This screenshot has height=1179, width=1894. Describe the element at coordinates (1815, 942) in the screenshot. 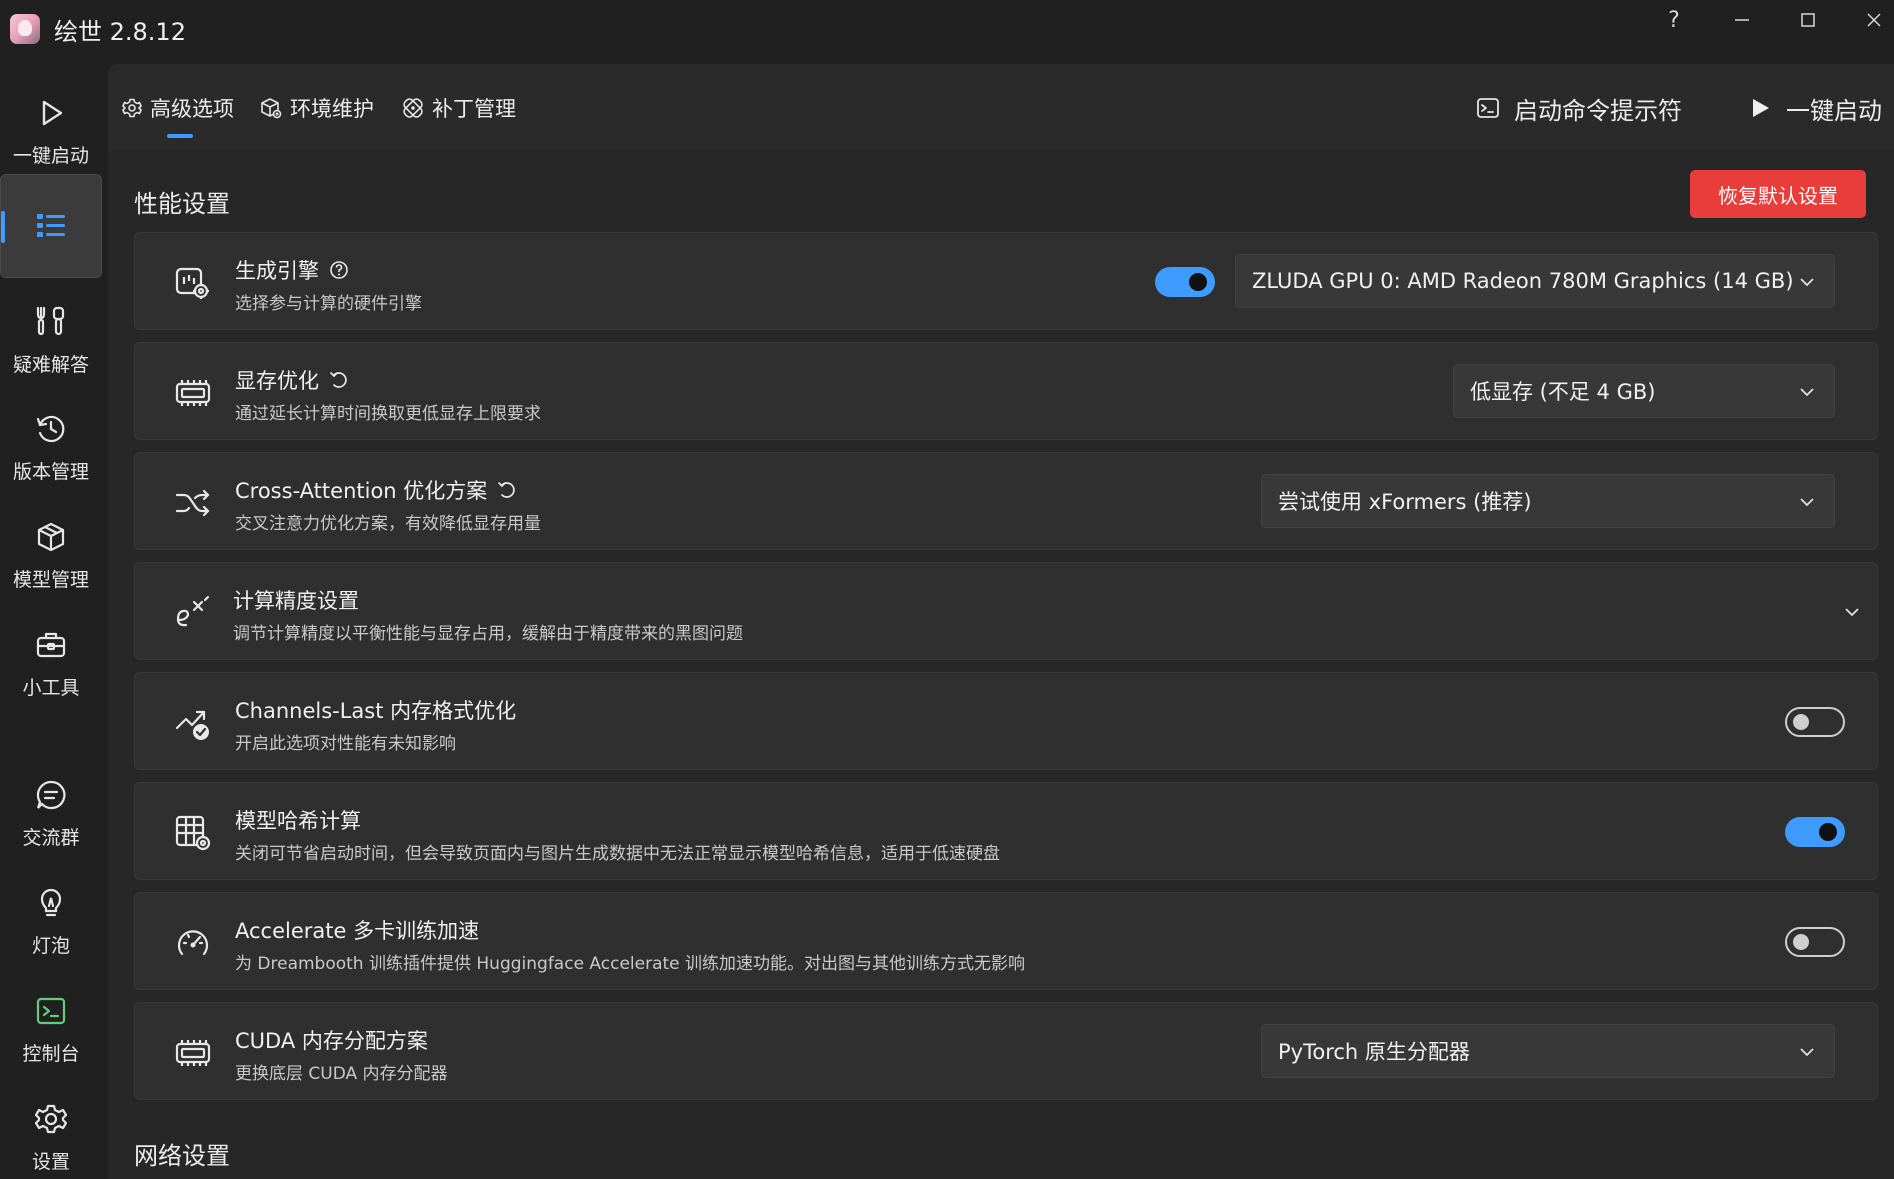

I see `accelerate-toggle` at that location.